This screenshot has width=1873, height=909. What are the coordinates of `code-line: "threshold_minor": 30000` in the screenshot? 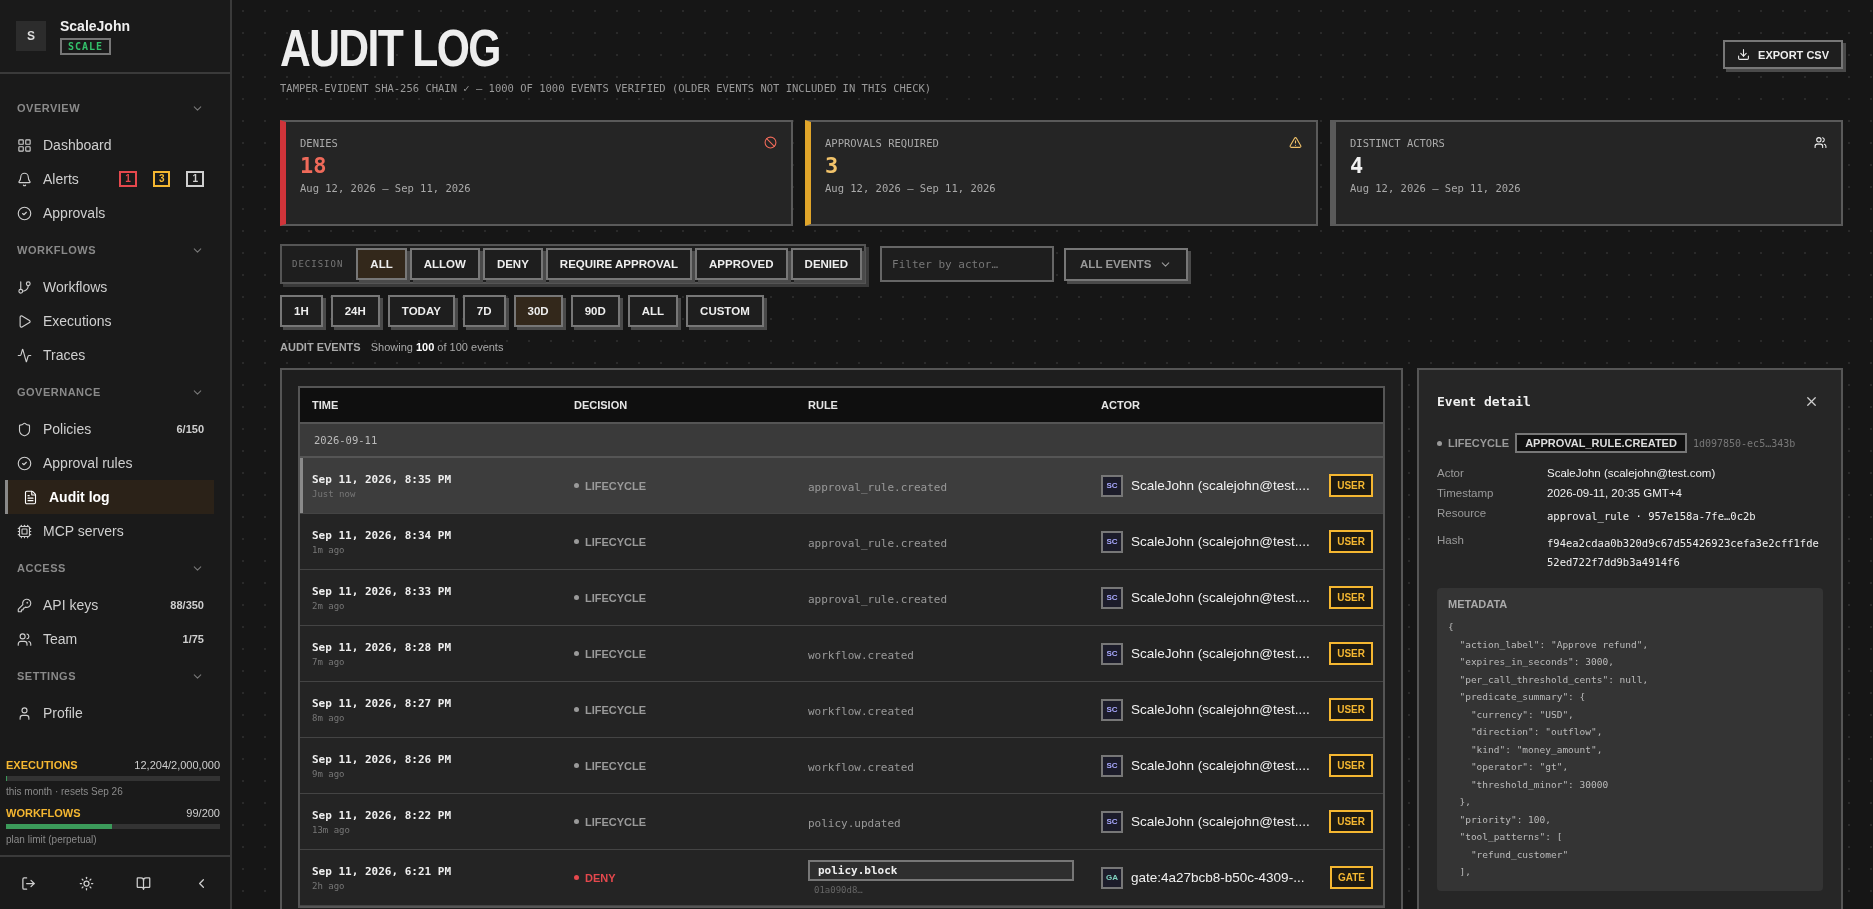 It's located at (1539, 784).